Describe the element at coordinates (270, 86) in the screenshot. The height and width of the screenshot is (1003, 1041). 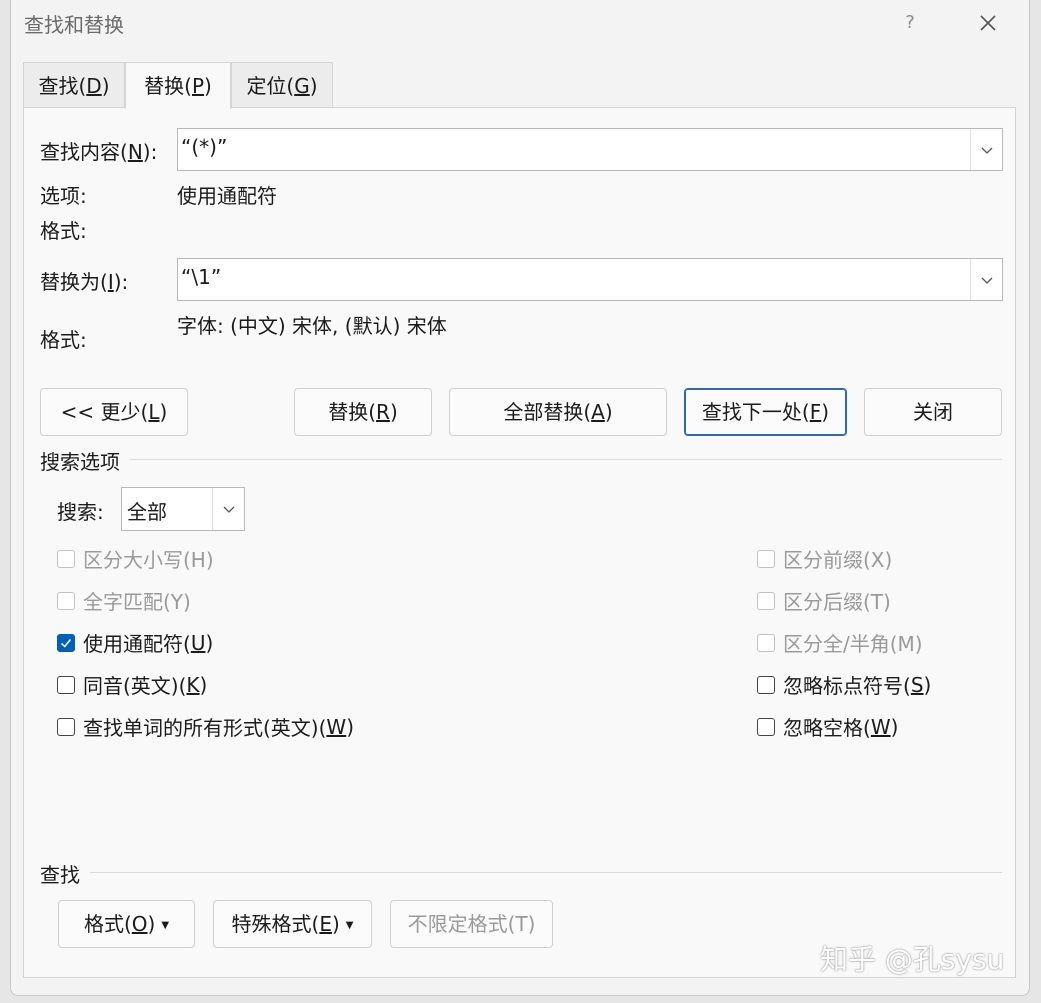
I see `tab-goto-label: 定位(` at that location.